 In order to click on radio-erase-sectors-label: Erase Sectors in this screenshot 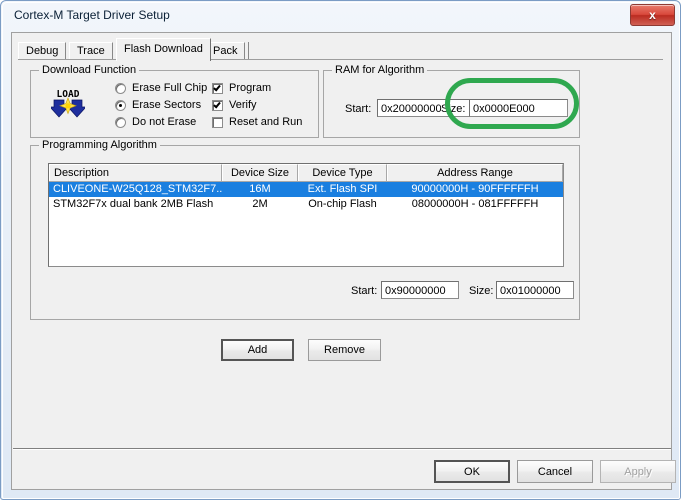, I will do `click(167, 105)`.